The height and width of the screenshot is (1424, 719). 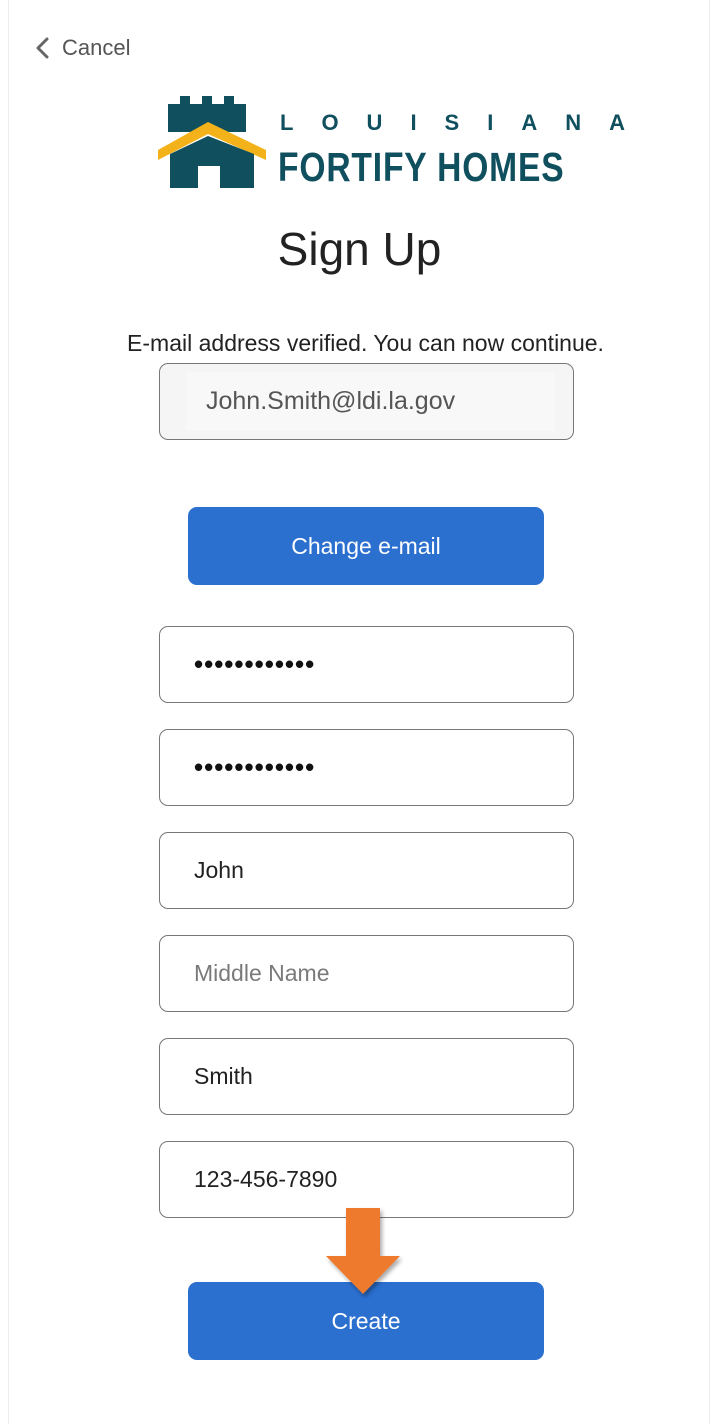 What do you see at coordinates (359, 249) in the screenshot?
I see `page-title: Sign Up` at bounding box center [359, 249].